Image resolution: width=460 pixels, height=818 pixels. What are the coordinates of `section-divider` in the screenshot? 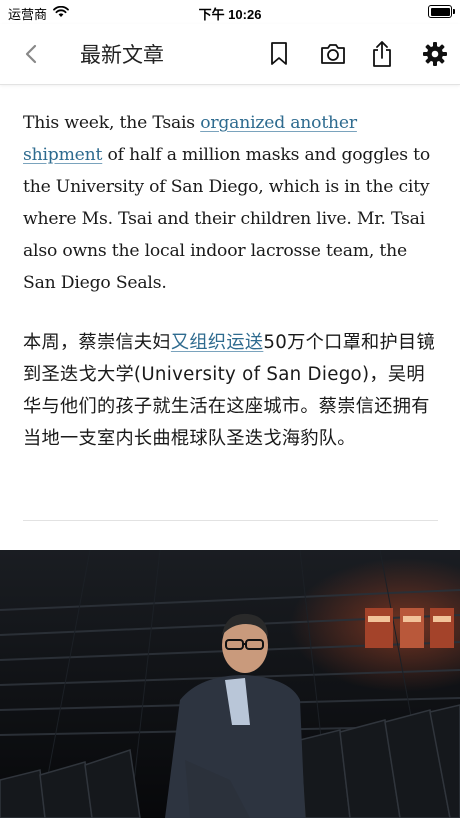 It's located at (230, 520).